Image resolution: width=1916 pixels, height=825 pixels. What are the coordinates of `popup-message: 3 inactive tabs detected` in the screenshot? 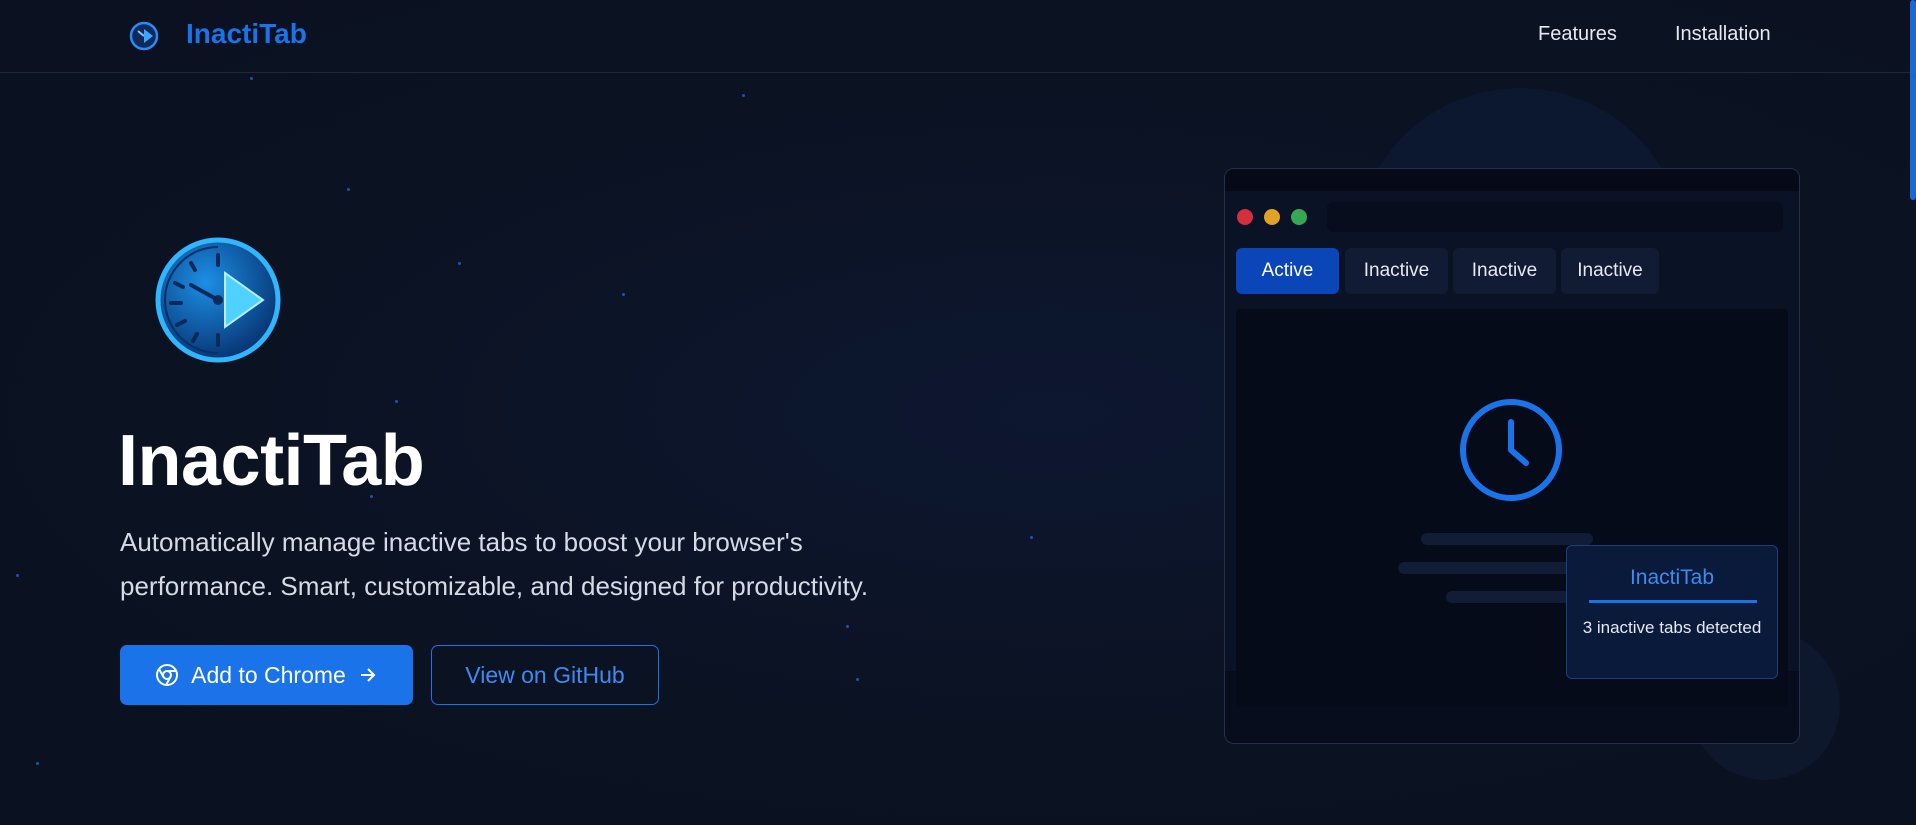 It's located at (1672, 627).